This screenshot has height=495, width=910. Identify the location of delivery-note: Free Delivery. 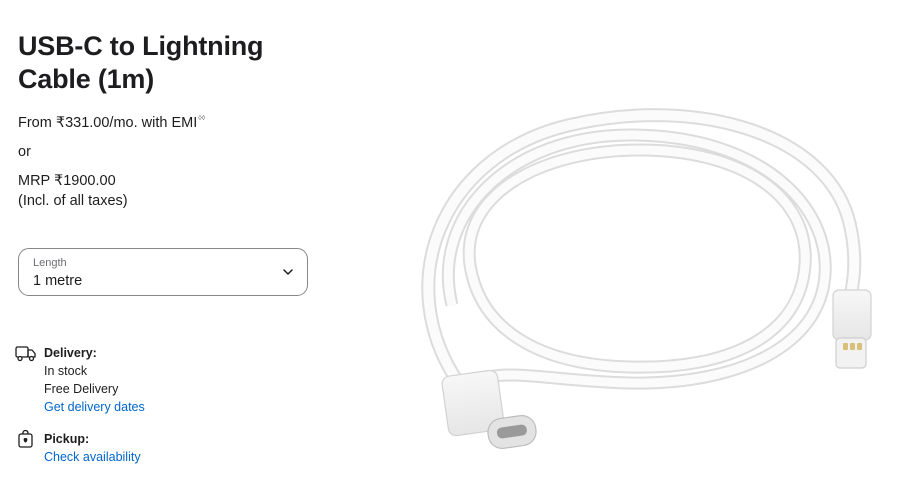
(81, 389).